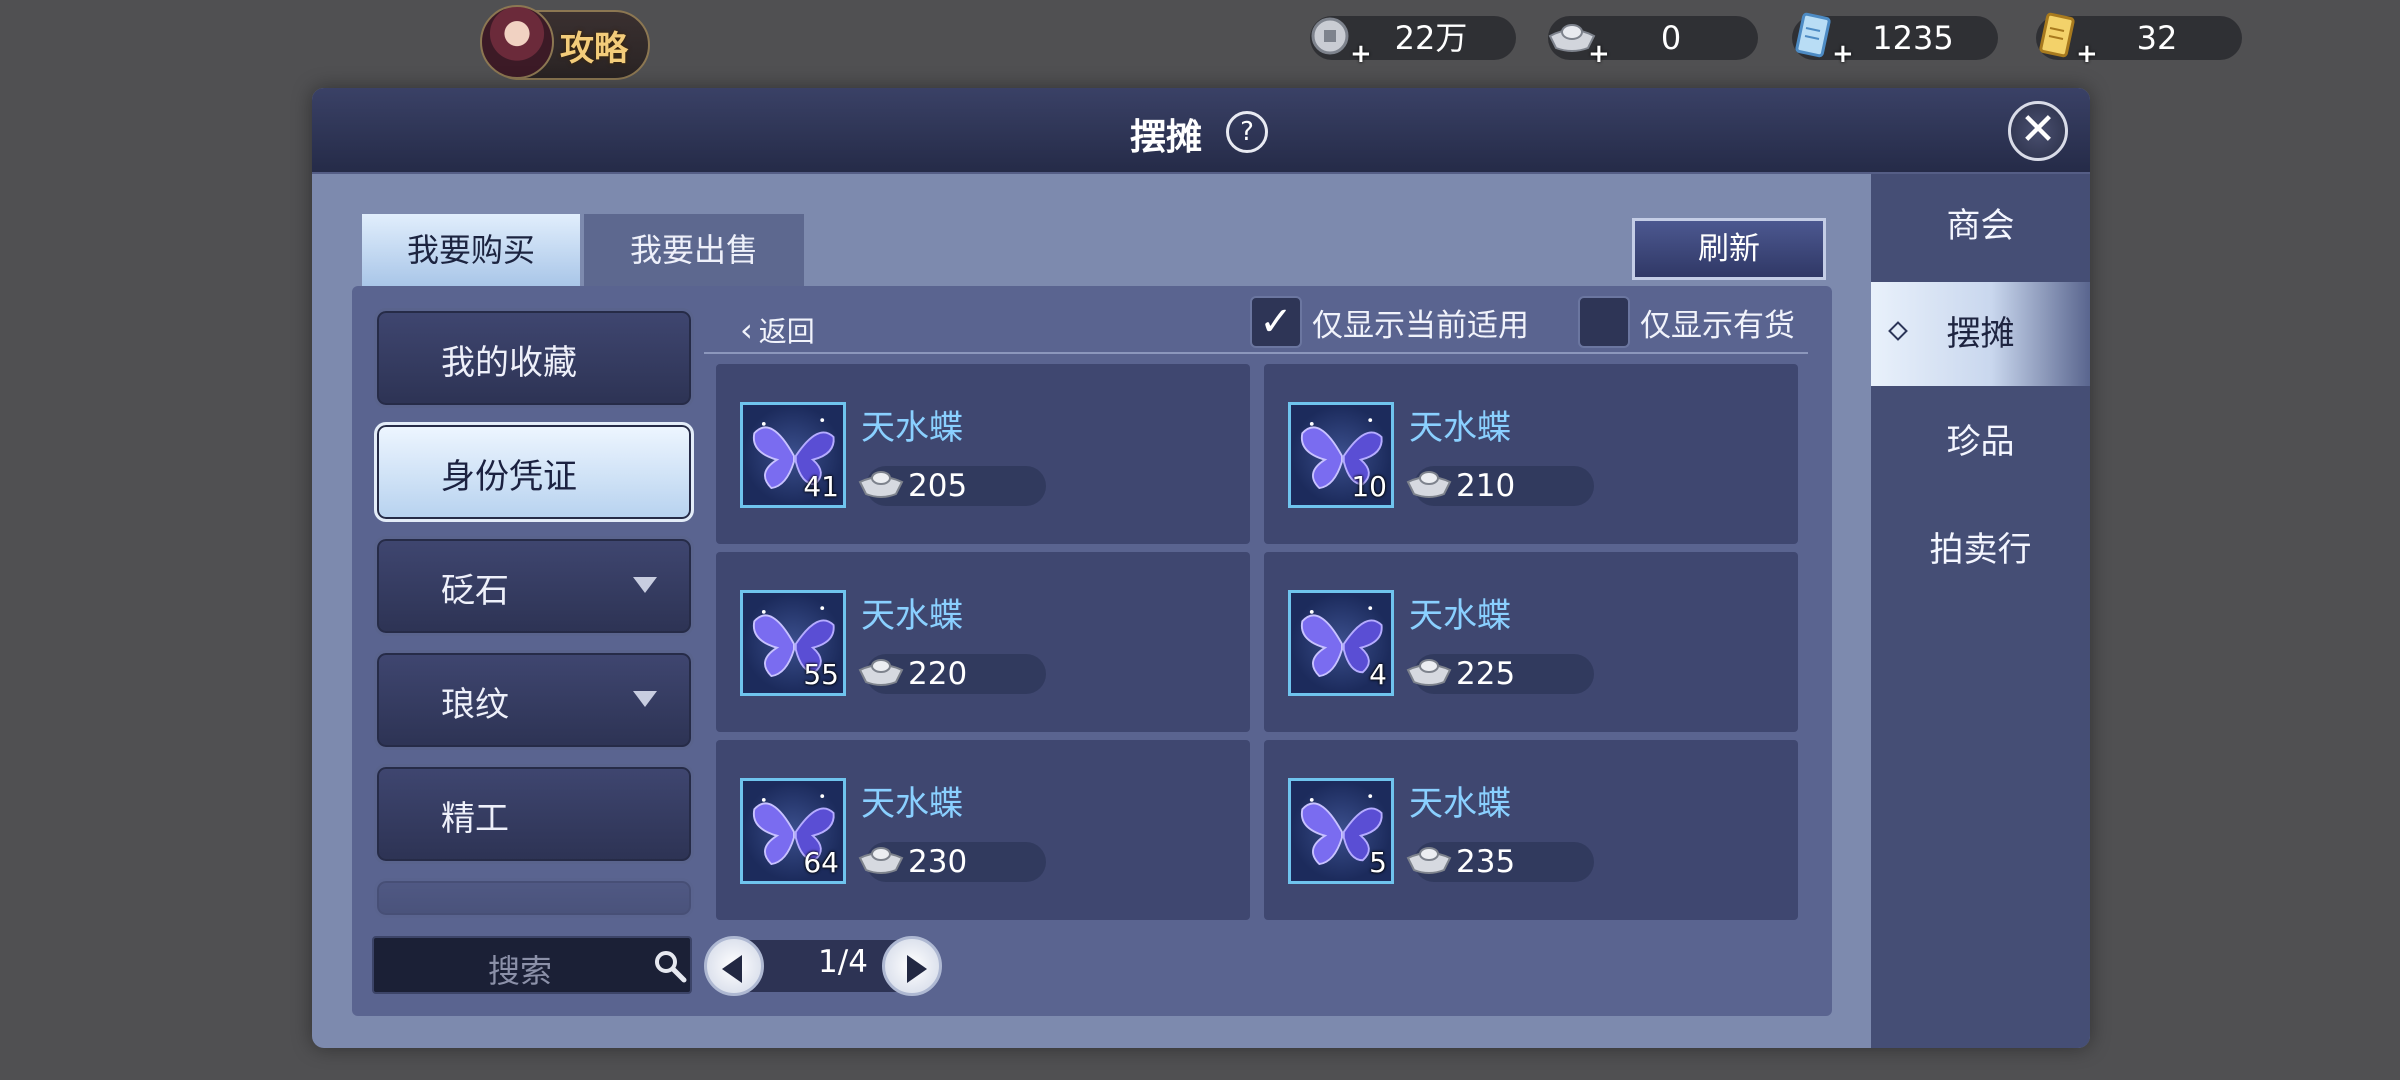 The width and height of the screenshot is (2400, 1080). What do you see at coordinates (917, 969) in the screenshot?
I see `triangle-right-icon` at bounding box center [917, 969].